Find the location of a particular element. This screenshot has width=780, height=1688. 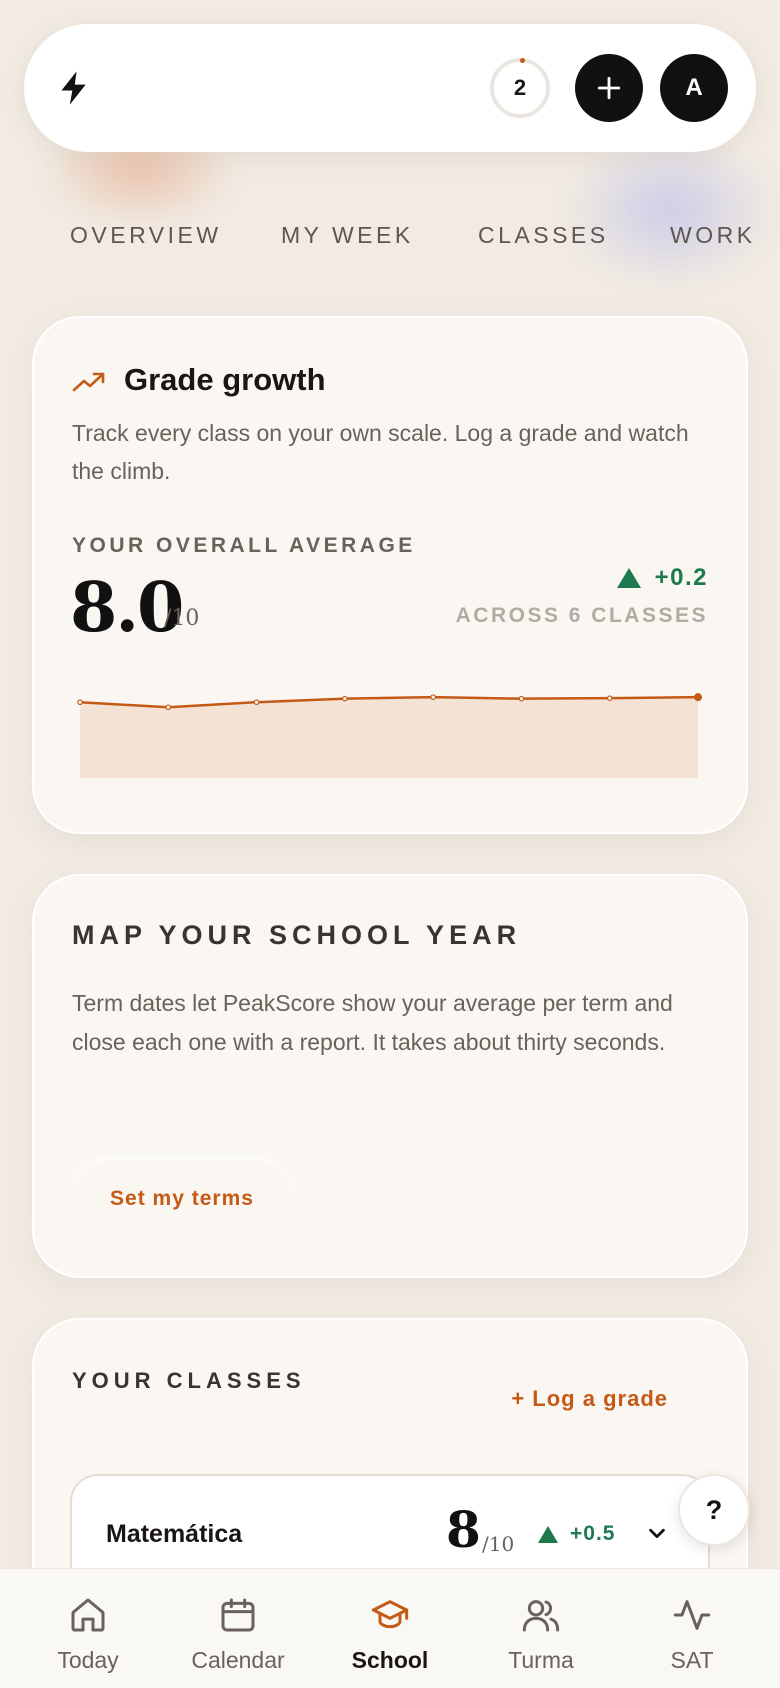

notification-counter: 2 is located at coordinates (520, 88).